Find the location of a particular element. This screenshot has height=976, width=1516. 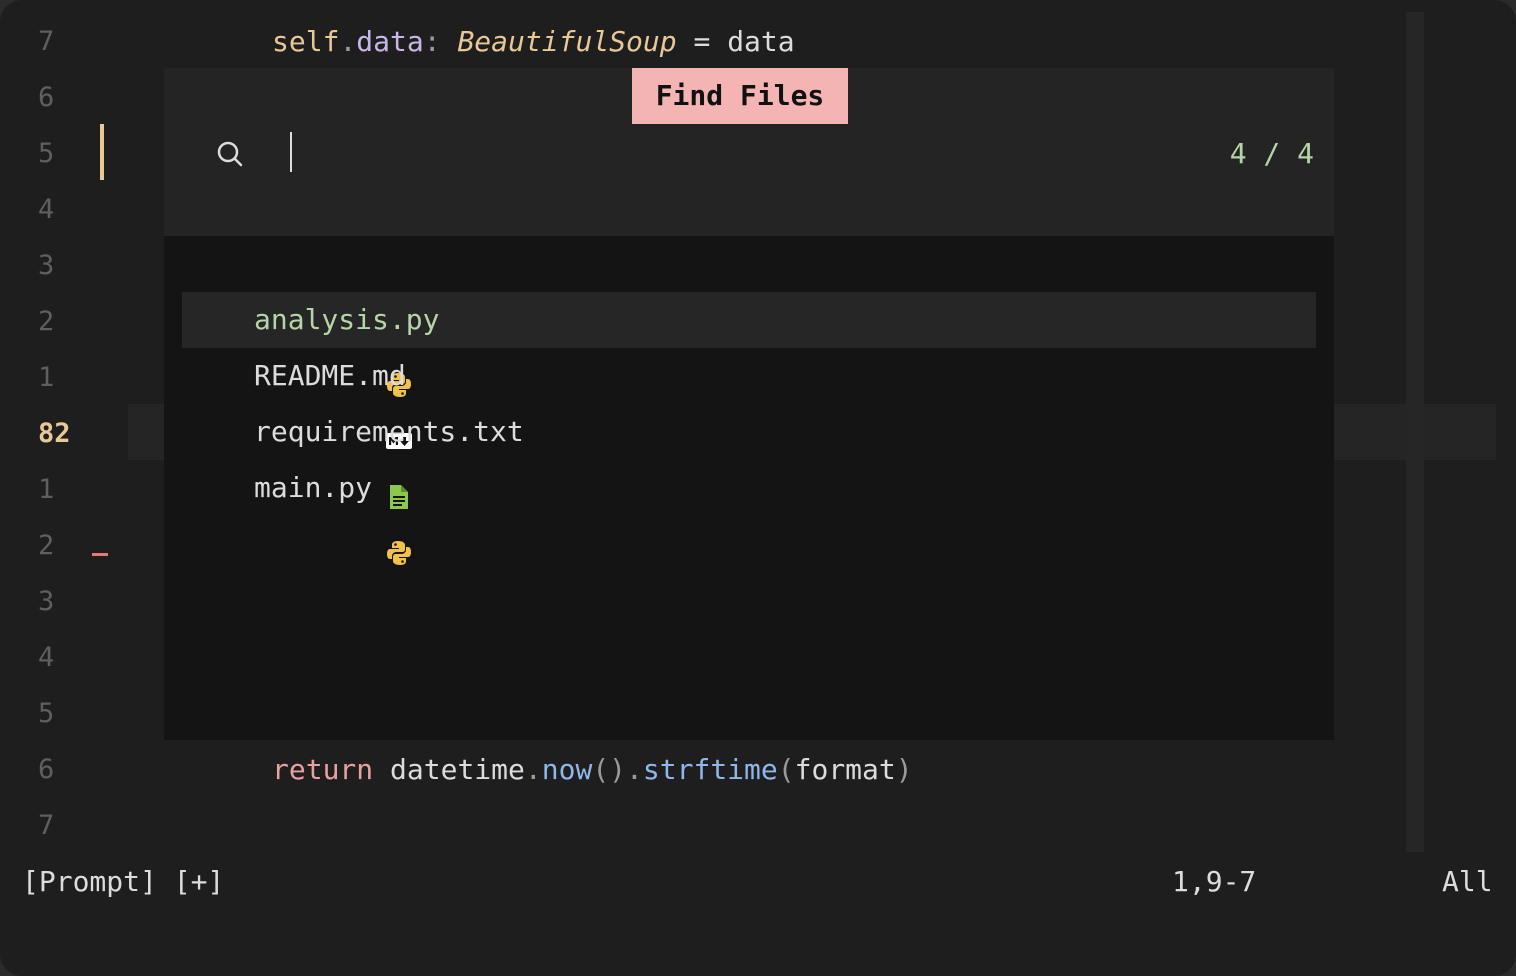

result-filename: README.md is located at coordinates (330, 375).